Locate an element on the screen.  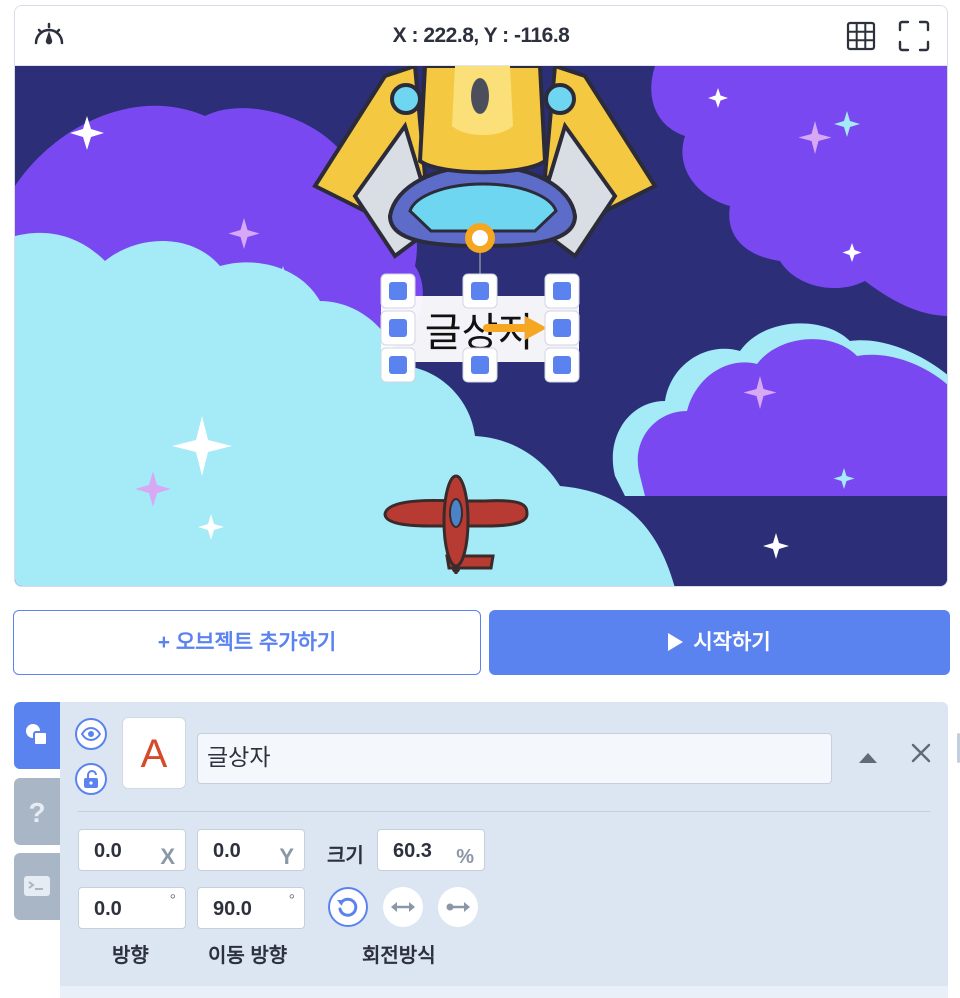
terminal-icon is located at coordinates (37, 886).